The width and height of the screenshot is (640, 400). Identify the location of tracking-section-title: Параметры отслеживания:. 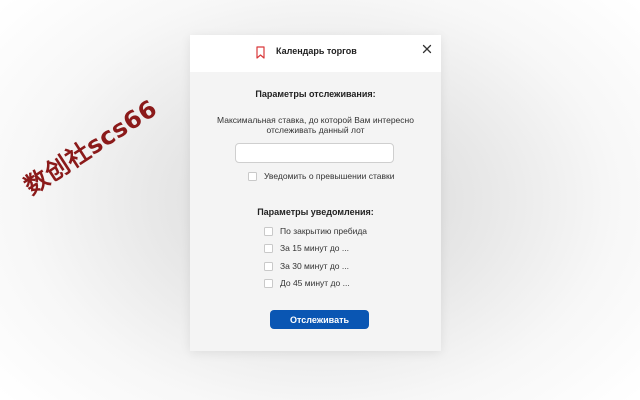
(315, 94).